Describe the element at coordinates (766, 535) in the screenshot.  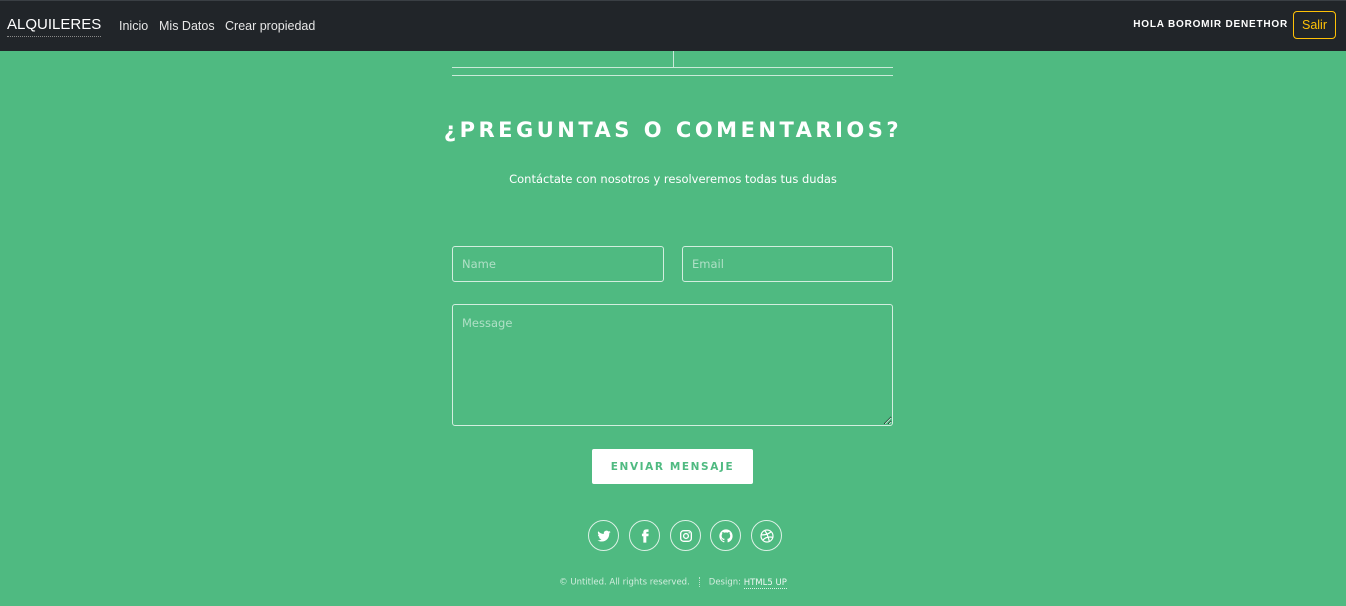
I see `dribbble-icon` at that location.